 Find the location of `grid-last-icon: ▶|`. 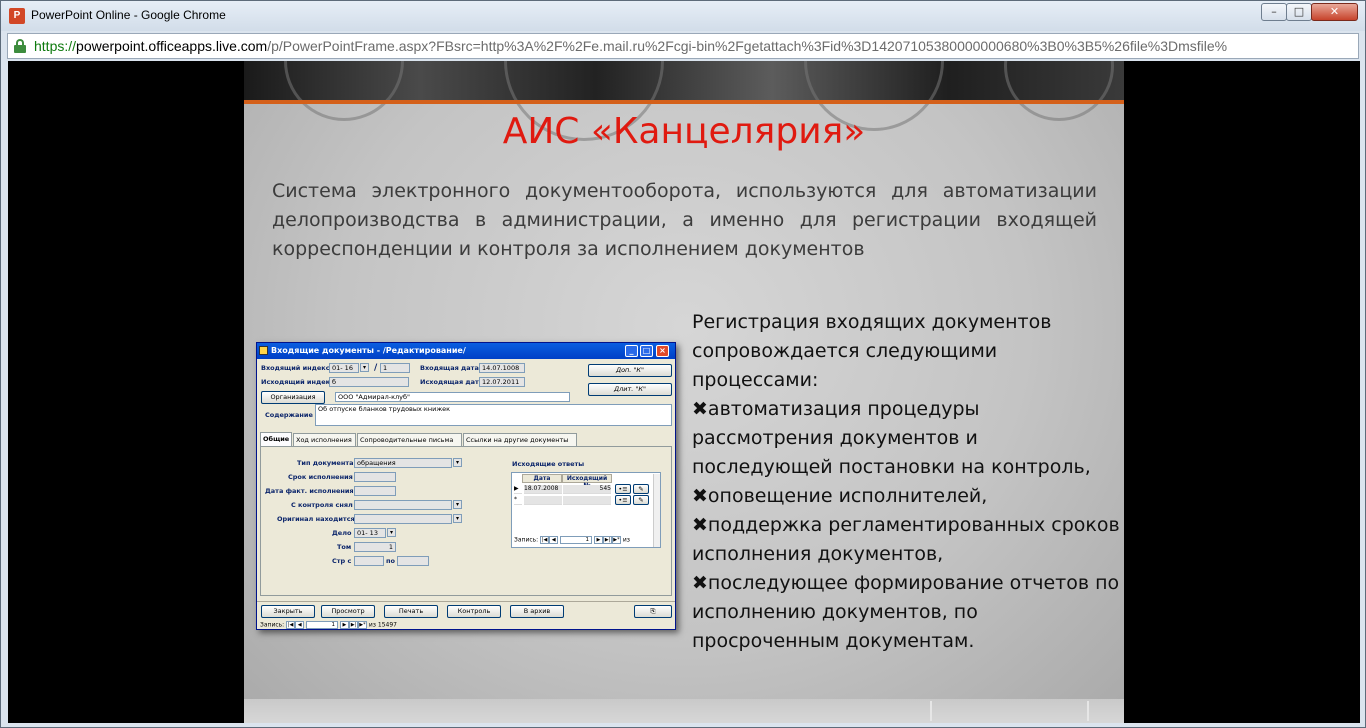

grid-last-icon: ▶| is located at coordinates (607, 540).